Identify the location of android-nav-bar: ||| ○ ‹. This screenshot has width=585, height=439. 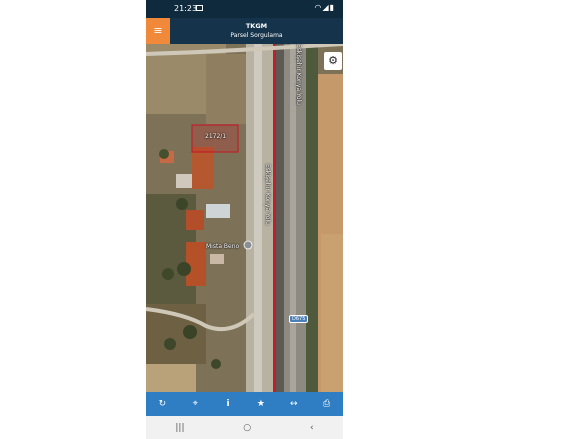
(244, 427).